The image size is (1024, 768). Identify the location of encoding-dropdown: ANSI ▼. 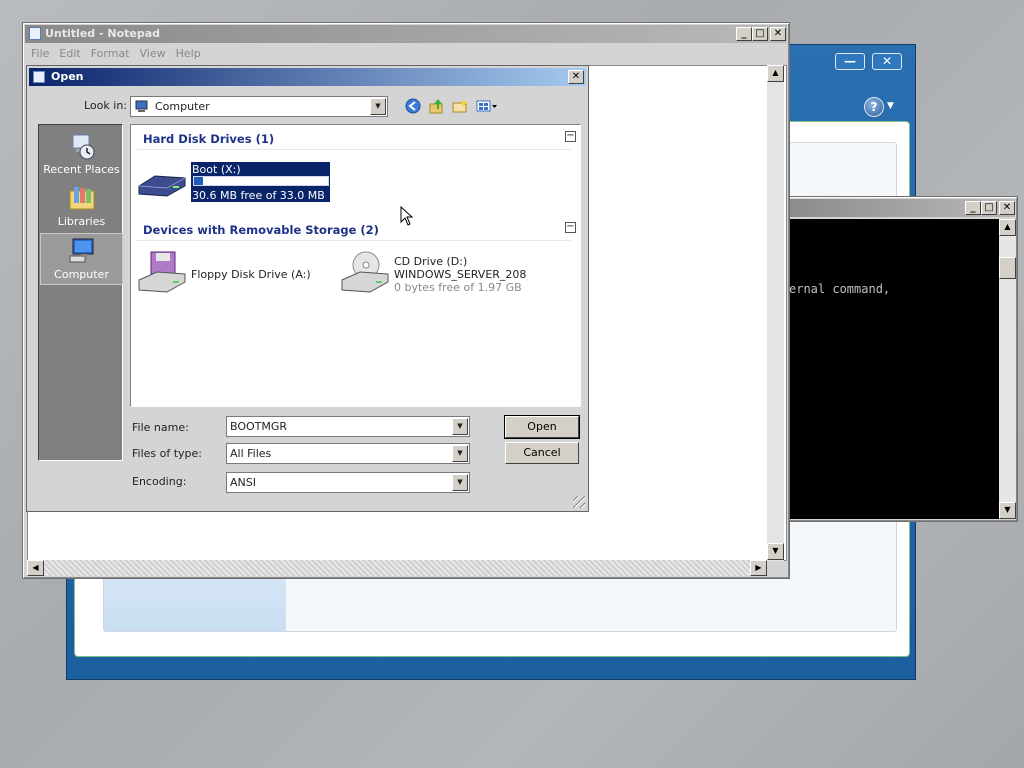
(348, 482).